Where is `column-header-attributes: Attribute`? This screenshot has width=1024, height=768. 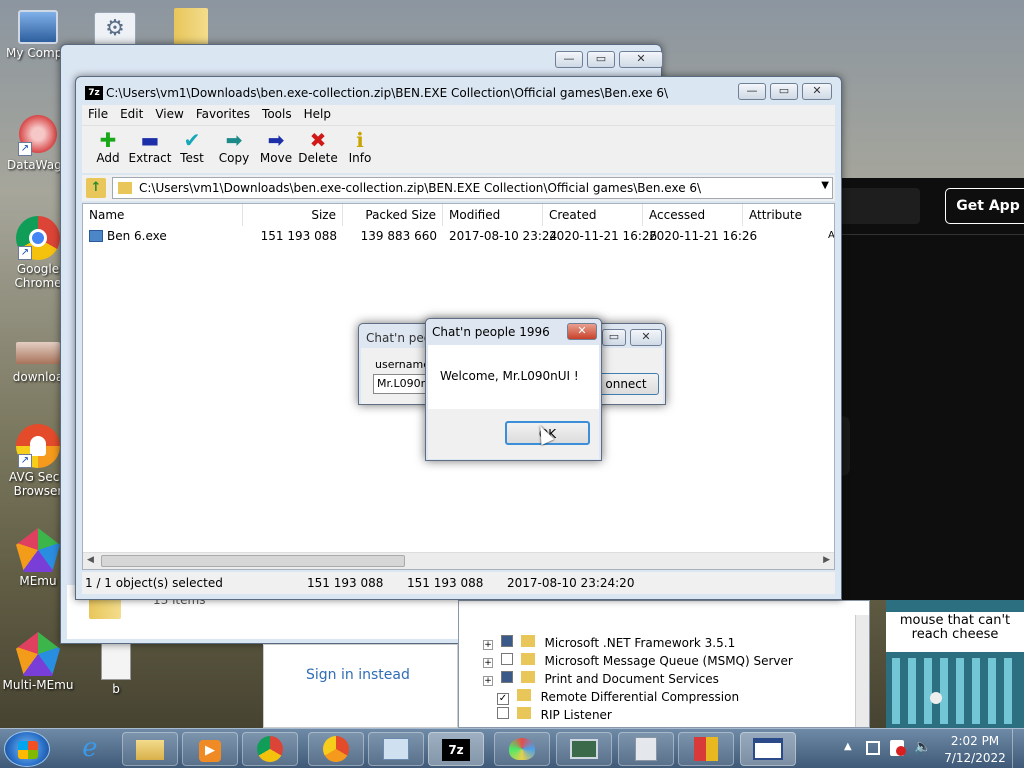
column-header-attributes: Attribute is located at coordinates (788, 215).